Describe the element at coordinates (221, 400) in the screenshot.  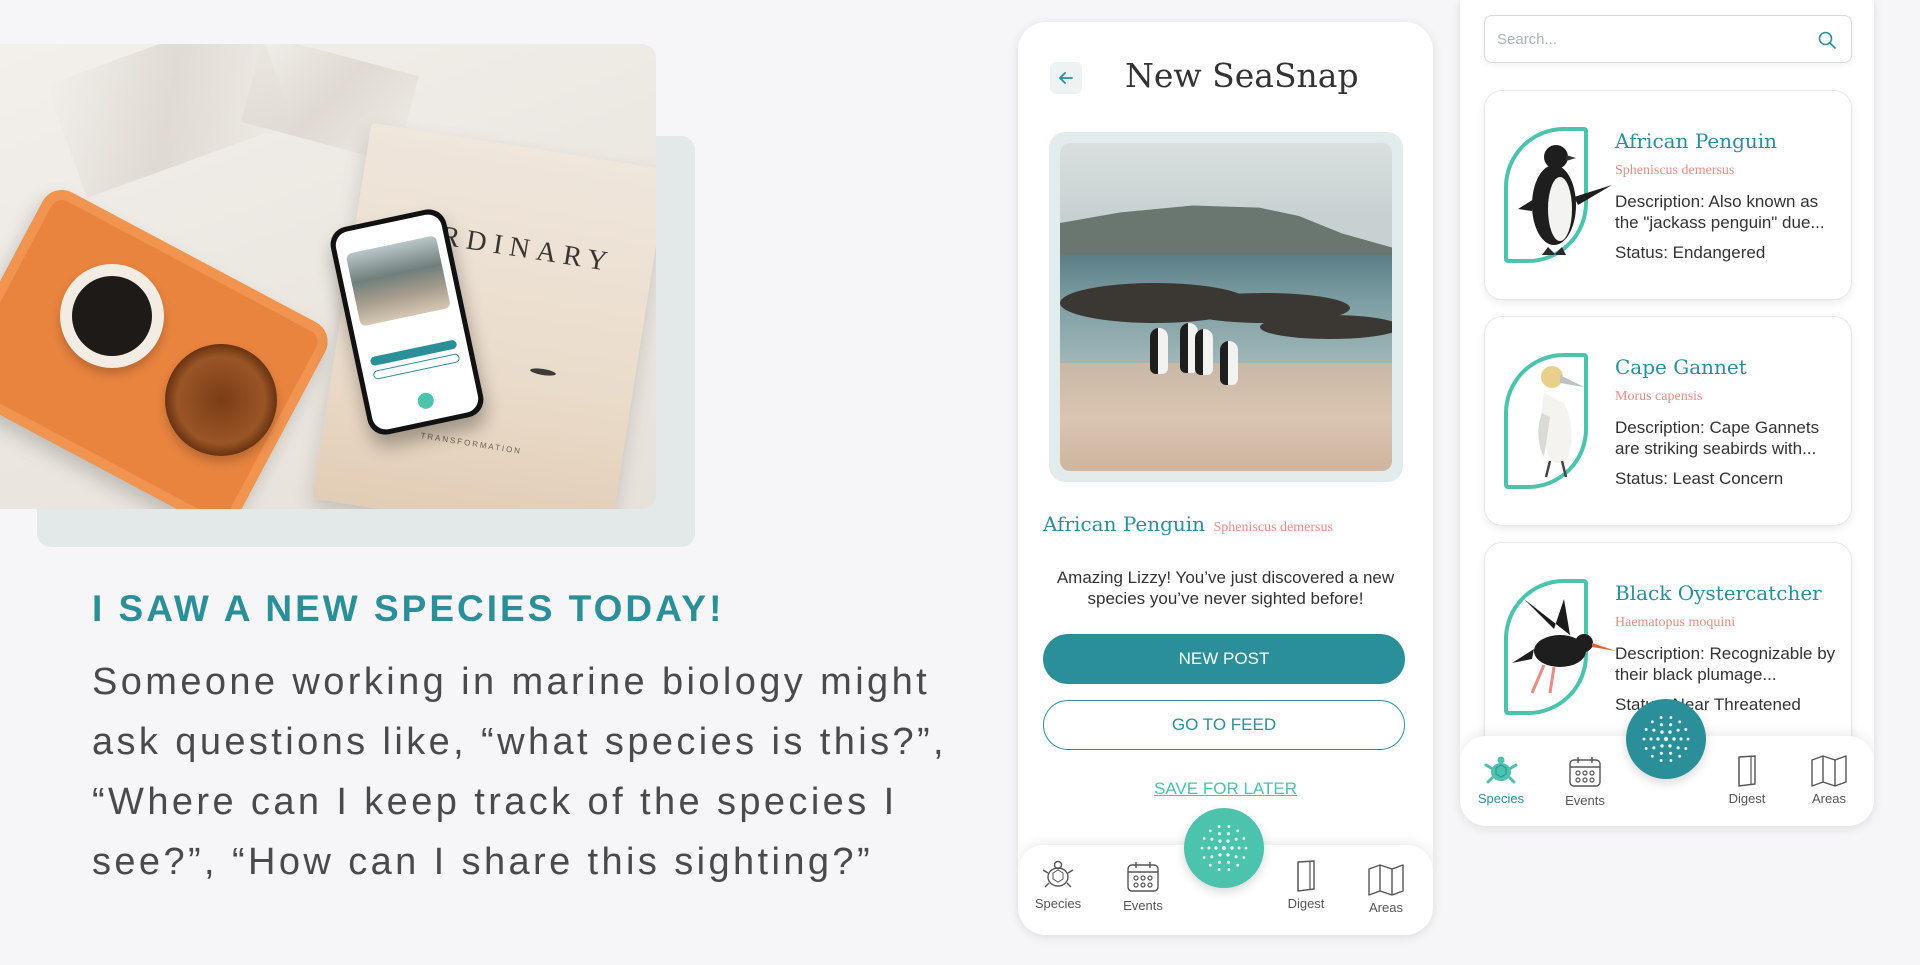
I see `glass-cup` at that location.